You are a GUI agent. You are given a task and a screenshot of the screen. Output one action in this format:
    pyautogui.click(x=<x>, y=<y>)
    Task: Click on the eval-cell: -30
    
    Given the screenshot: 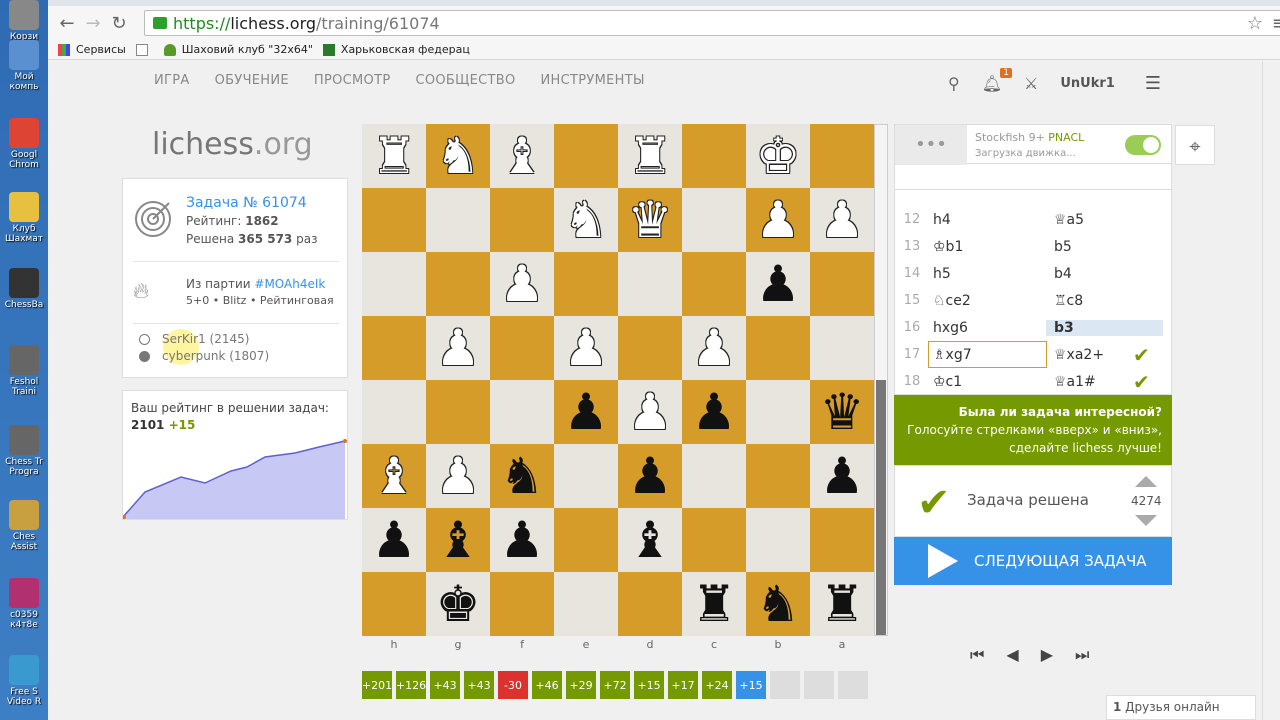 What is the action you would take?
    pyautogui.click(x=513, y=685)
    